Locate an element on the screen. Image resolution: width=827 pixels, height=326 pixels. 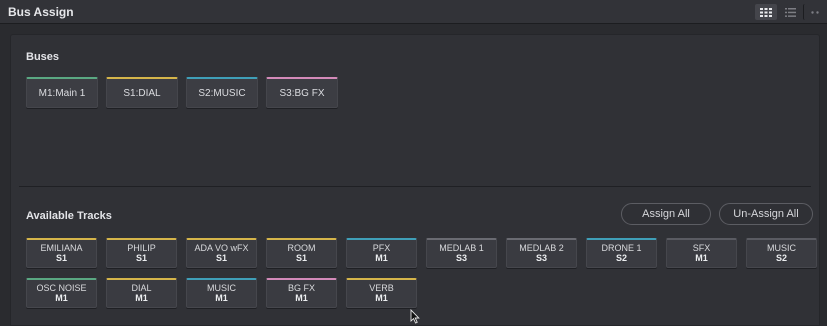
track-button: SFX M1 is located at coordinates (701, 253).